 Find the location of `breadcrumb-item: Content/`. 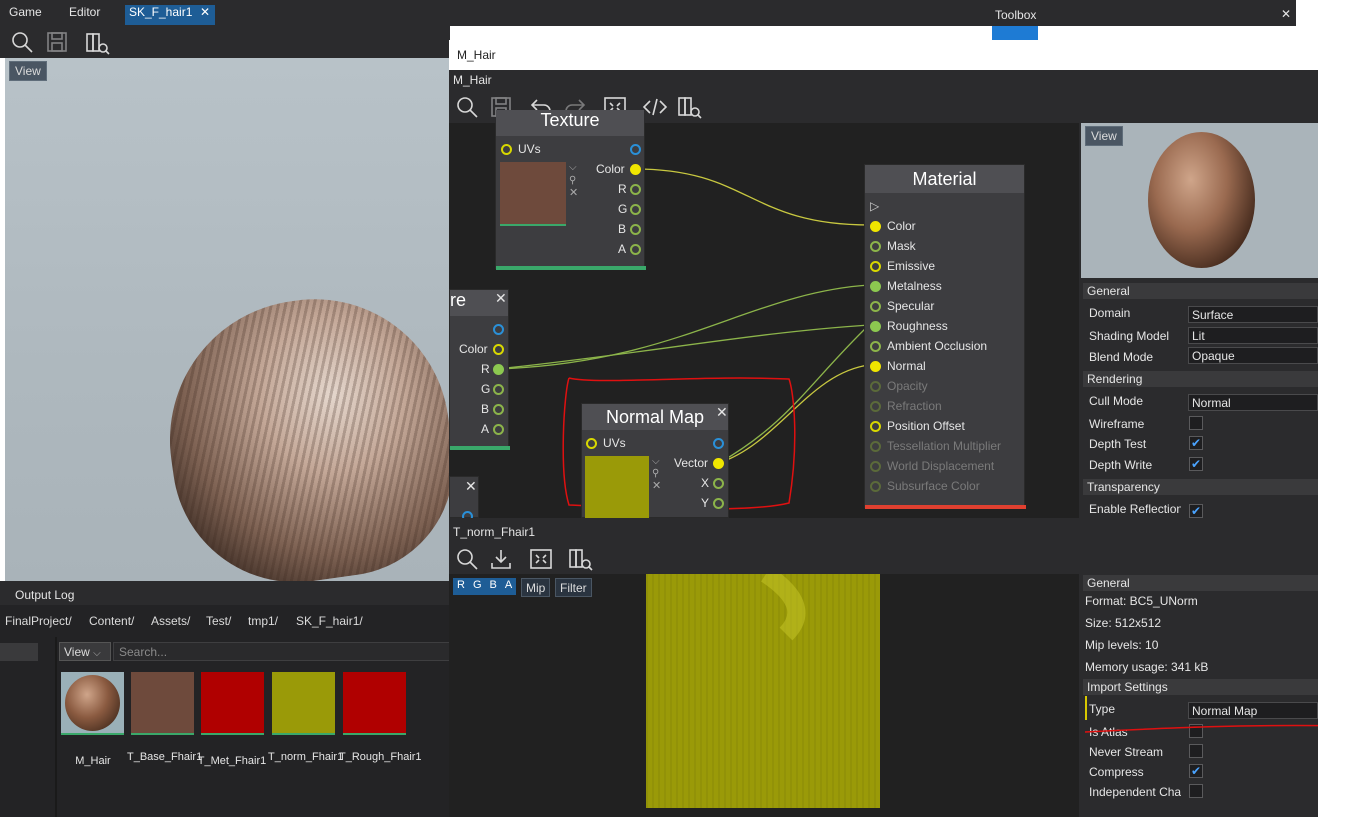

breadcrumb-item: Content/ is located at coordinates (111, 621).